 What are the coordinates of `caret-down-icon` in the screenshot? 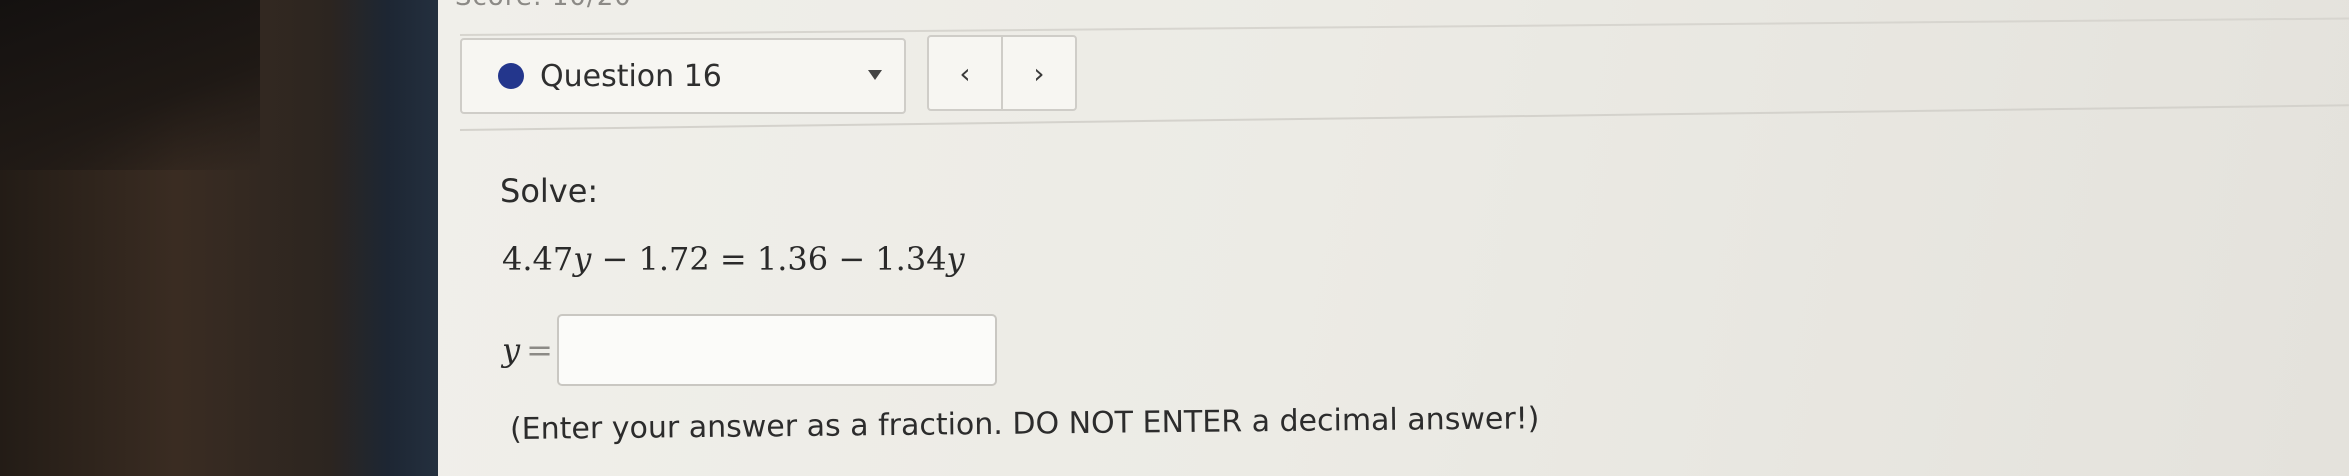 It's located at (875, 75).